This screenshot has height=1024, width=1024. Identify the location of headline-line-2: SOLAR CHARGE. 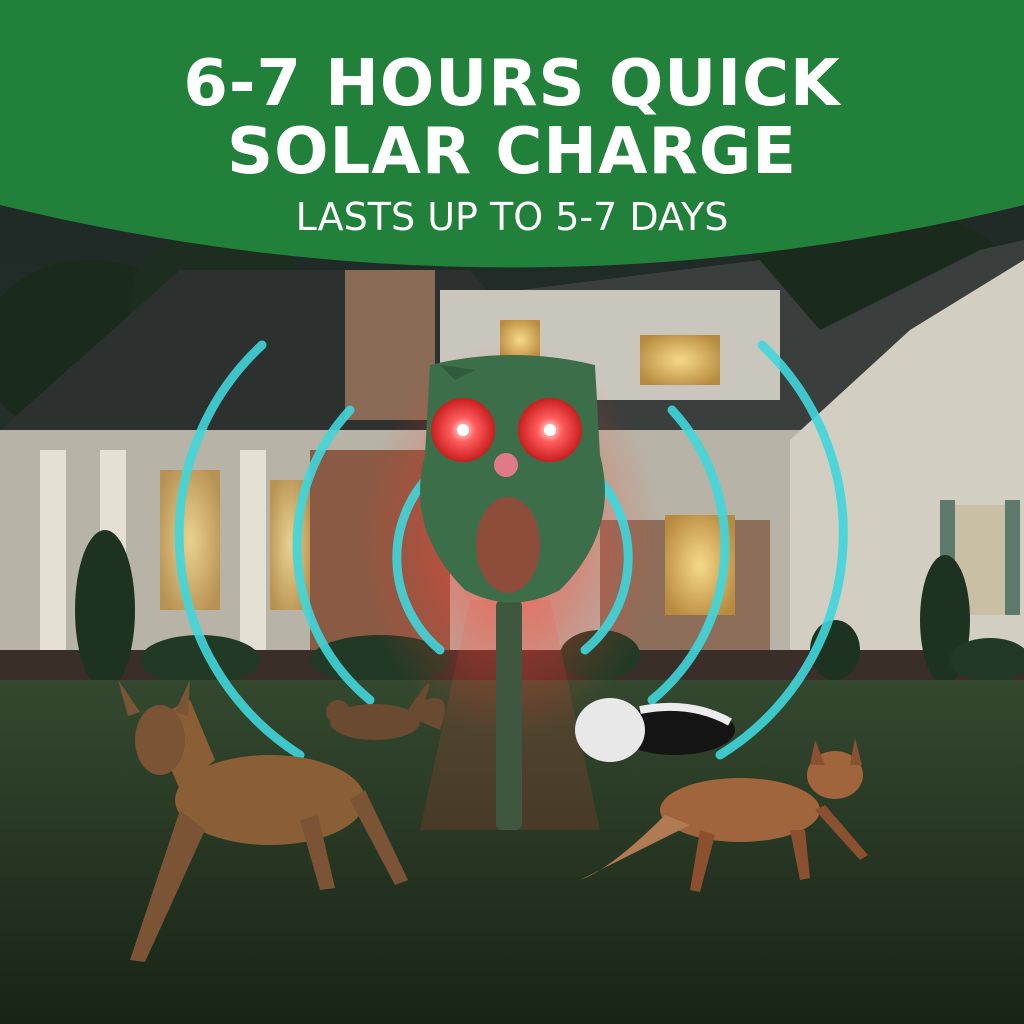
(512, 152).